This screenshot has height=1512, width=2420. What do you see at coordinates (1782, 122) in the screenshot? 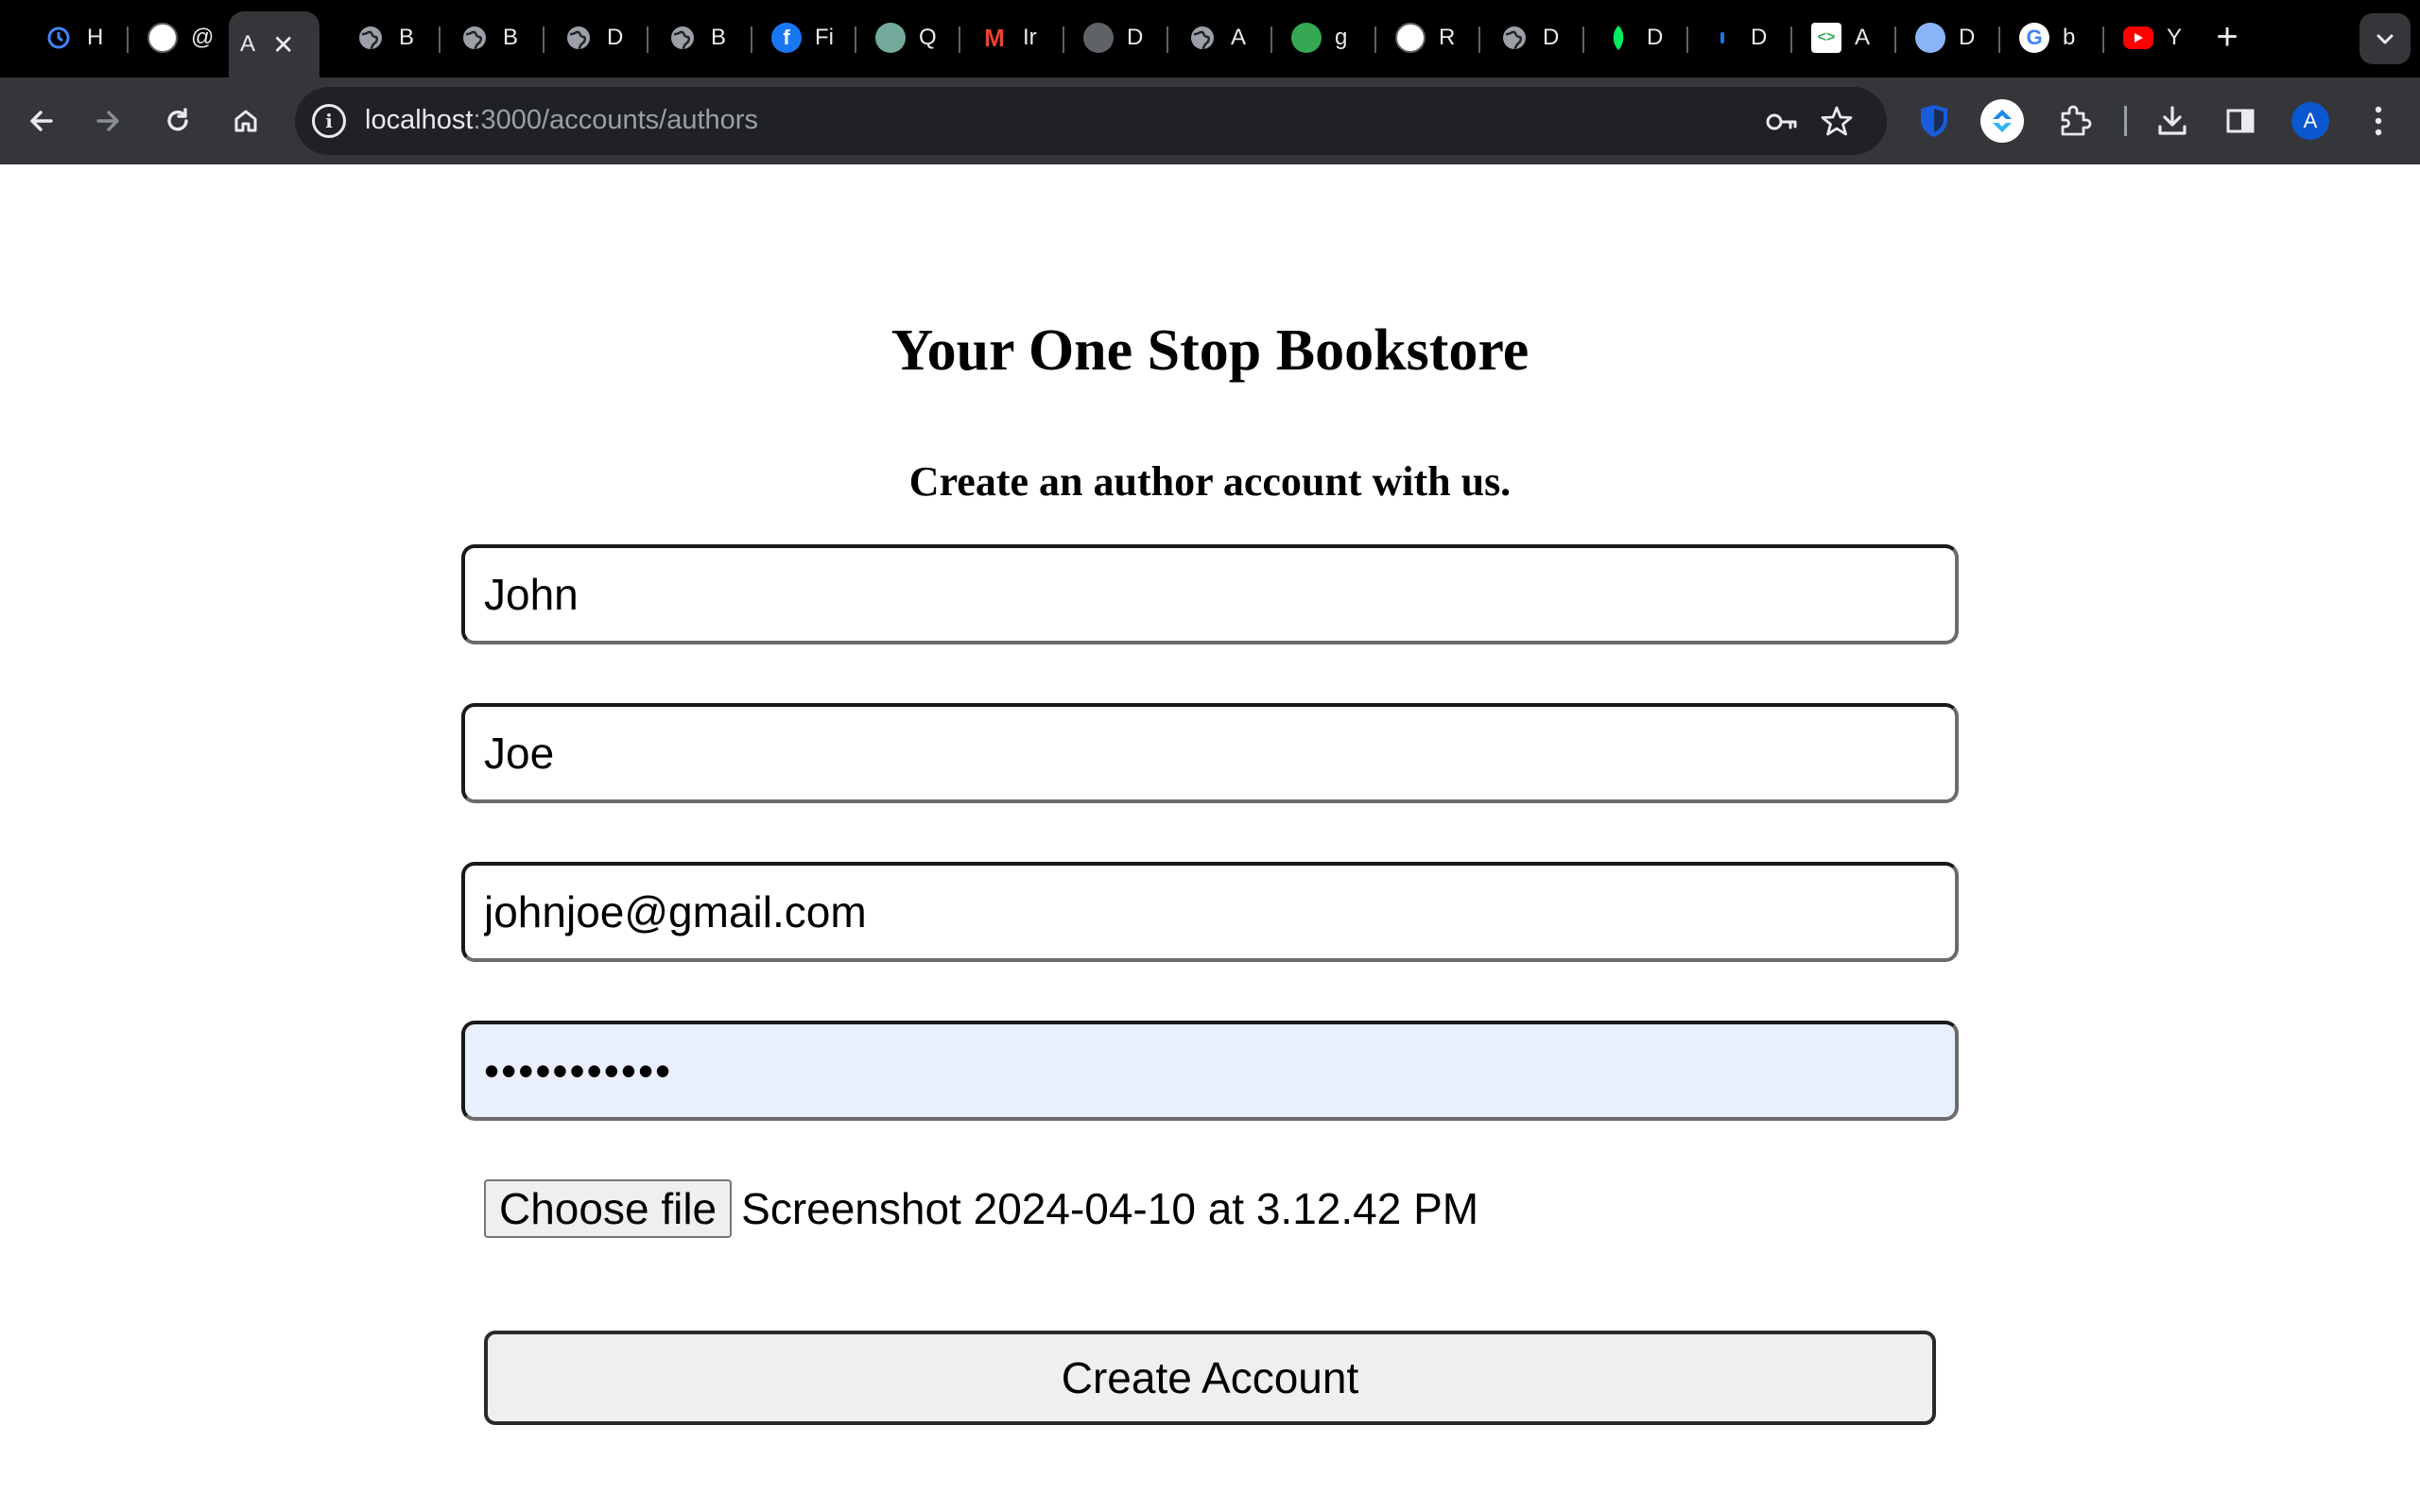
I see `password-key-icon` at bounding box center [1782, 122].